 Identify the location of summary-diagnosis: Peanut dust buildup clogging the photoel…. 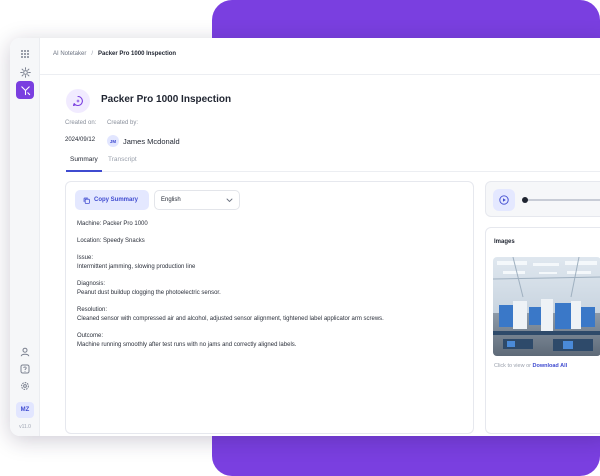
(149, 293).